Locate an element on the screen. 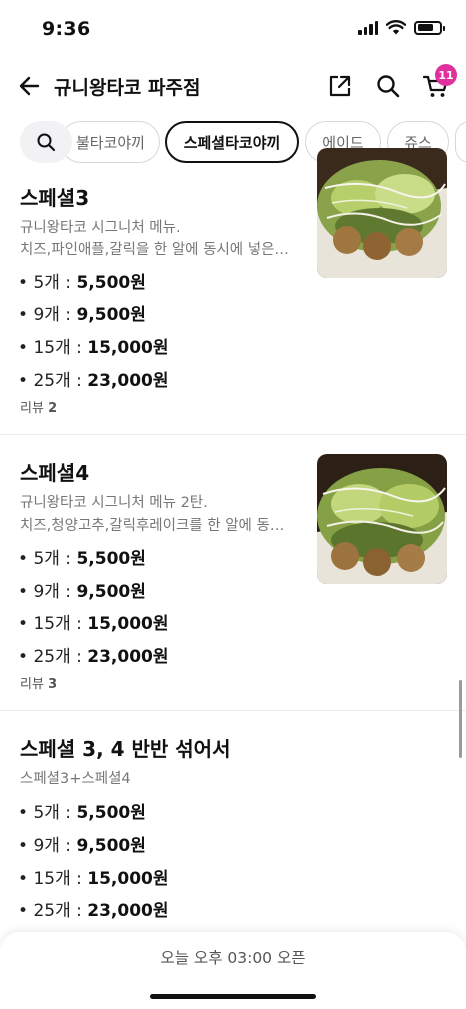  menu-item-name: 스페셜 3, 4 반반 섞어서 is located at coordinates (125, 749).